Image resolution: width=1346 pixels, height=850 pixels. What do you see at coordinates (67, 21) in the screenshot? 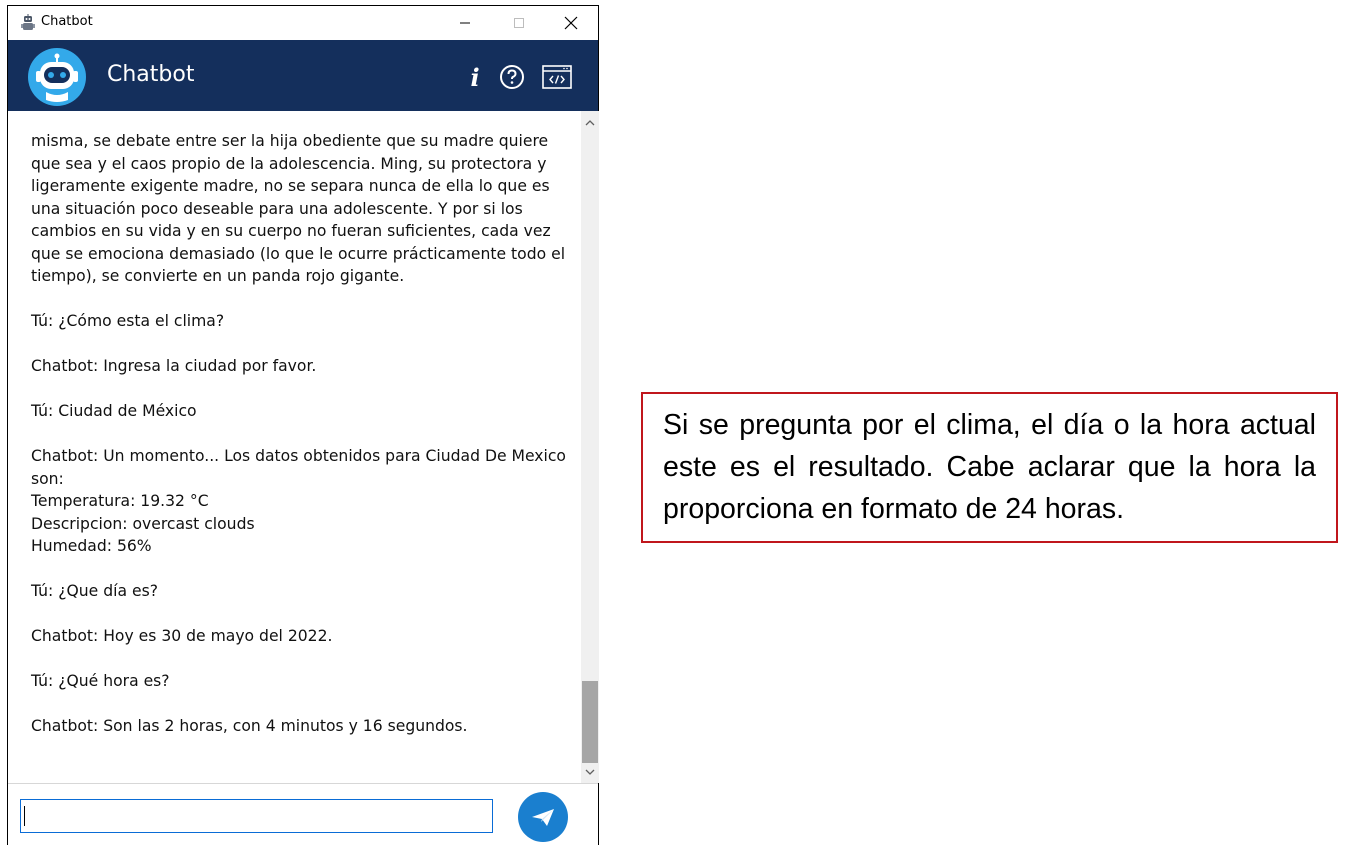
I see `window-title: Chatbot` at bounding box center [67, 21].